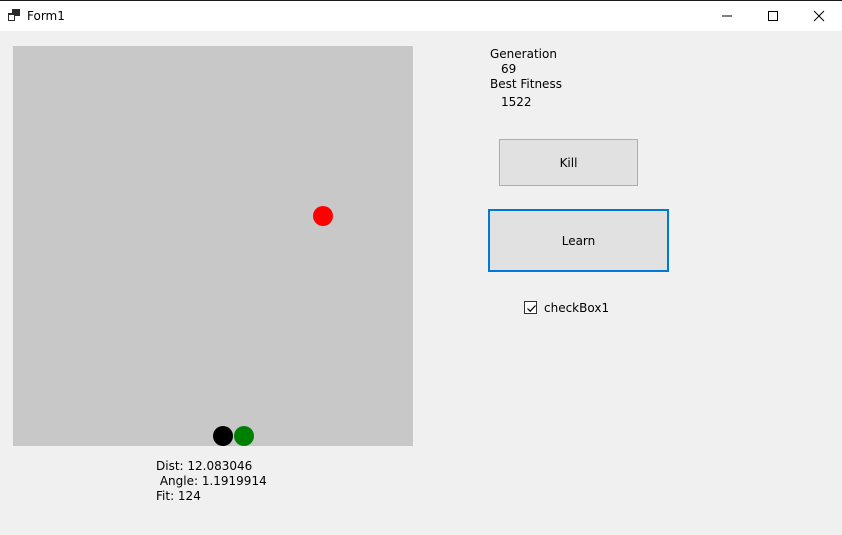  I want to click on title-bar: Form1, so click(421, 15).